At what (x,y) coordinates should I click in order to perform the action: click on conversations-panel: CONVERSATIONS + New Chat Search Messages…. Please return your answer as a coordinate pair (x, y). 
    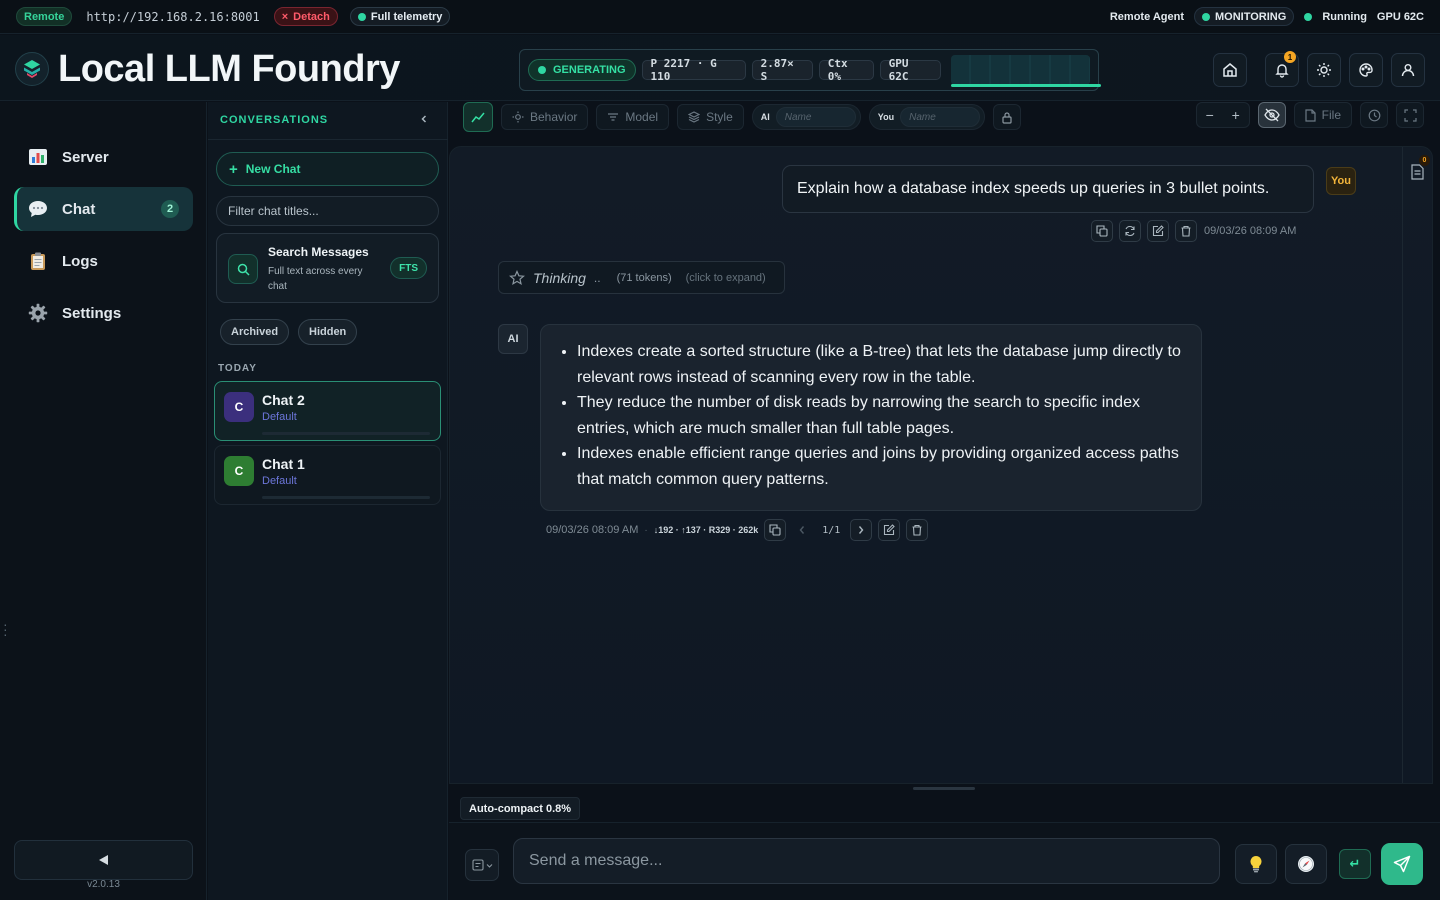
    Looking at the image, I should click on (328, 501).